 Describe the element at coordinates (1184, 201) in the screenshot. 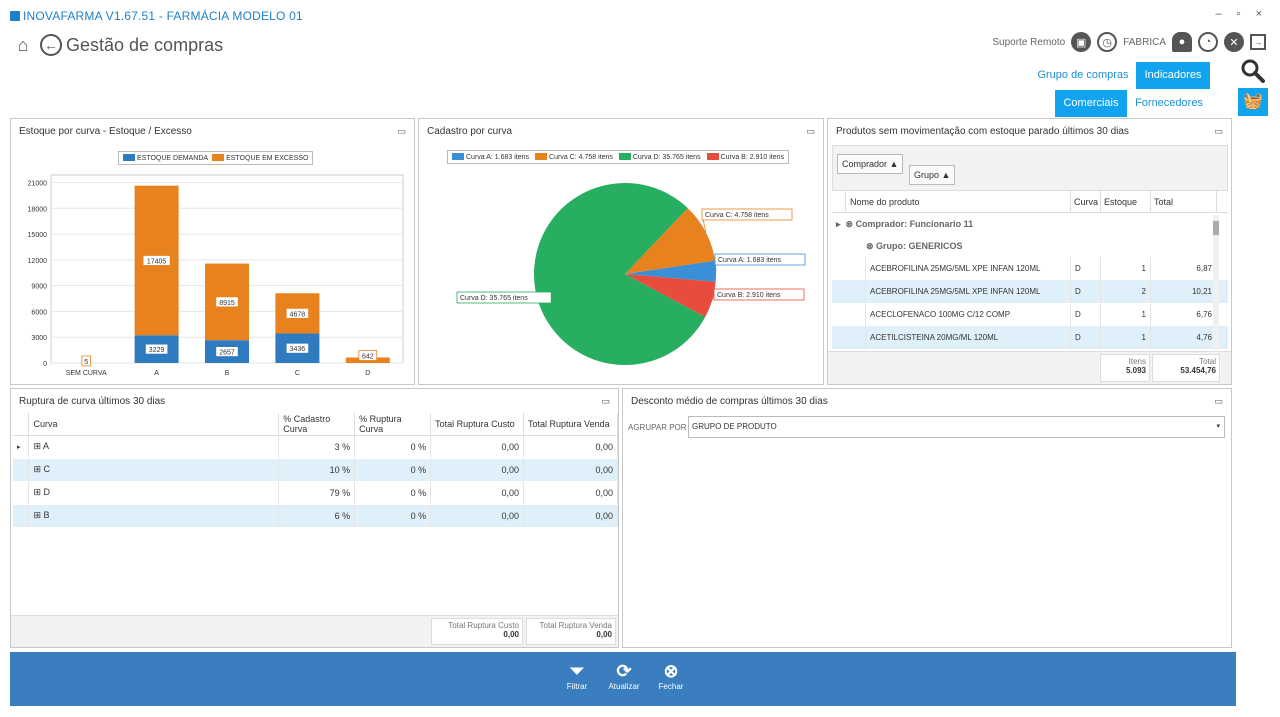

I see `col-total: Total` at that location.